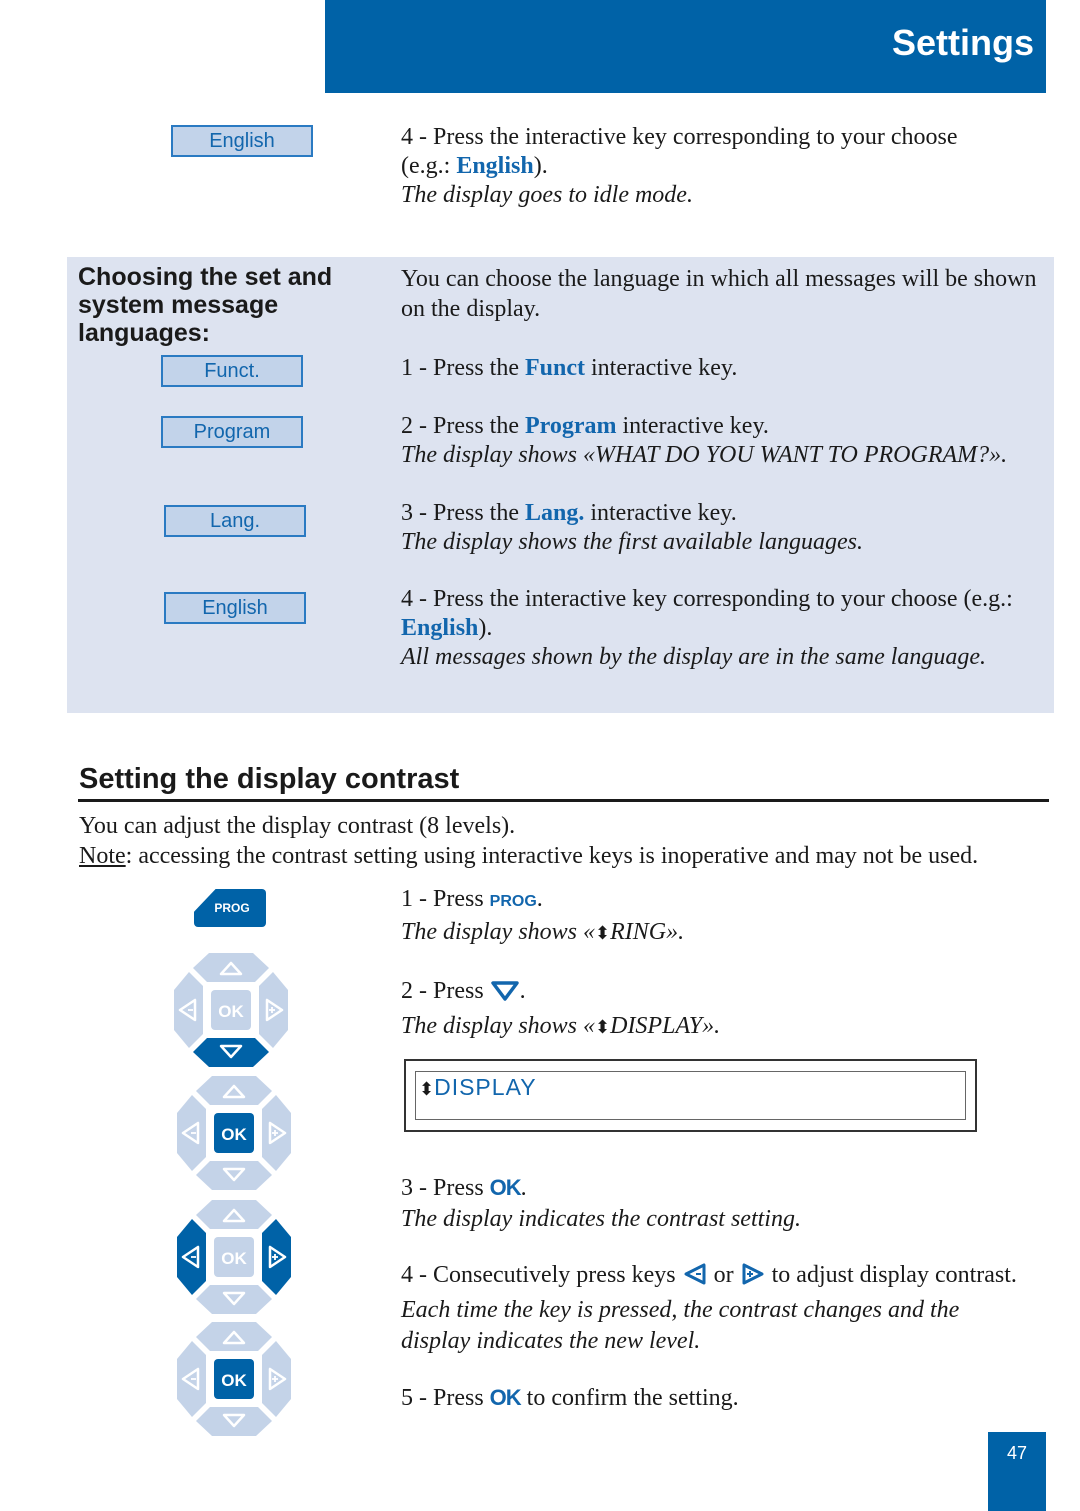  What do you see at coordinates (551, 1341) in the screenshot?
I see `step-result-line-2: display indicates the new level.` at bounding box center [551, 1341].